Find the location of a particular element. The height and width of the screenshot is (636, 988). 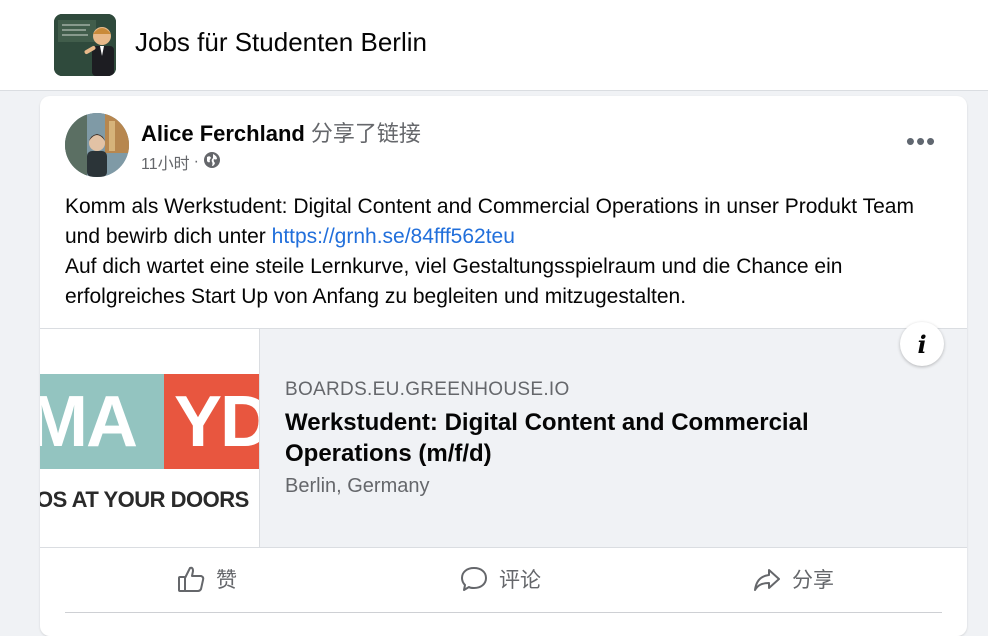

action-bar: 赞 评论 分享 is located at coordinates (503, 578).